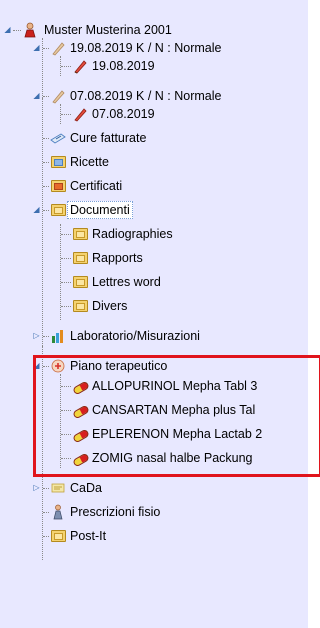 This screenshot has height=628, width=320. Describe the element at coordinates (154, 282) in the screenshot. I see `tree-row-document-folder: Lettres word` at that location.